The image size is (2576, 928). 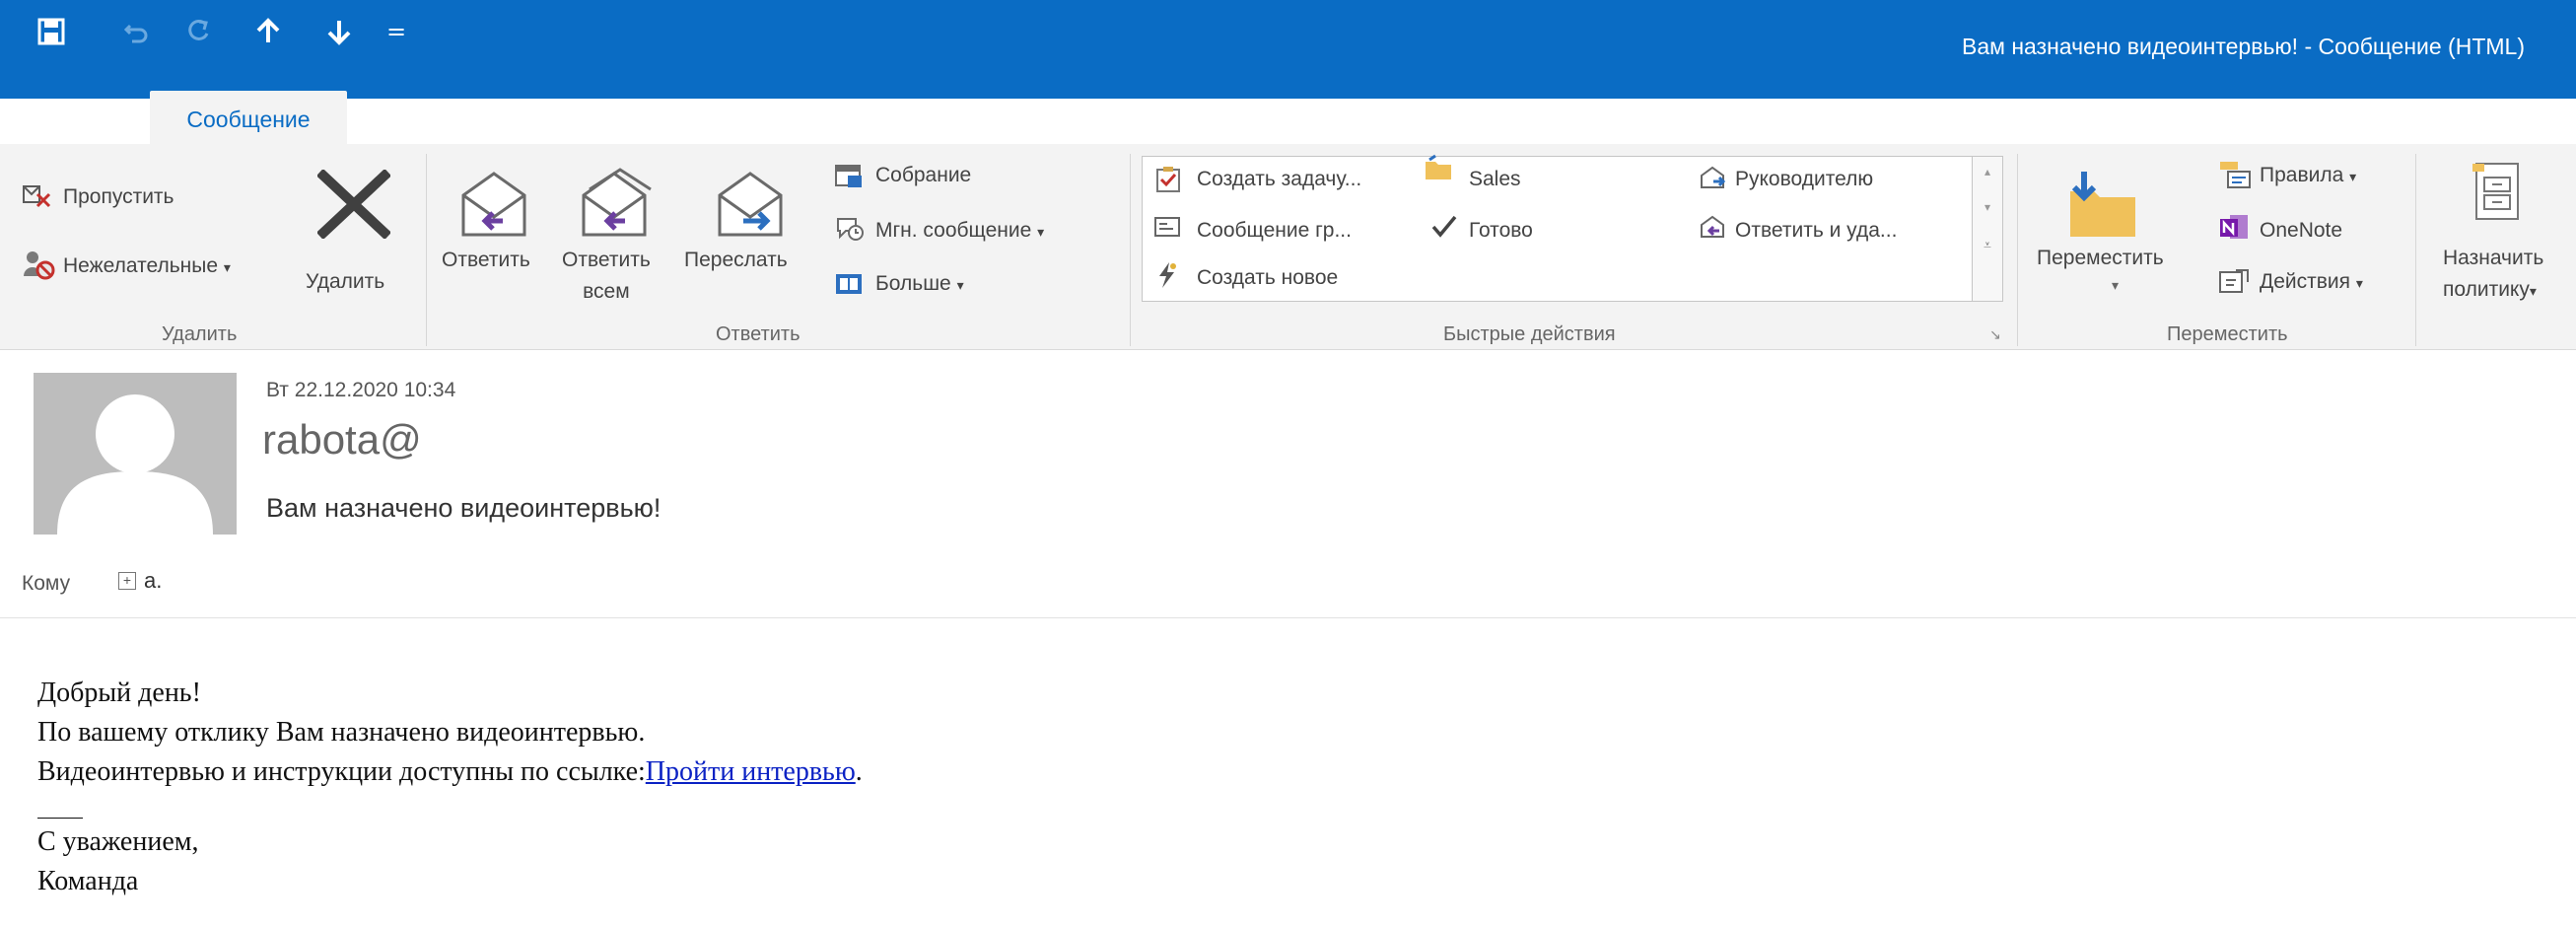 I want to click on reply-icon, so click(x=494, y=207).